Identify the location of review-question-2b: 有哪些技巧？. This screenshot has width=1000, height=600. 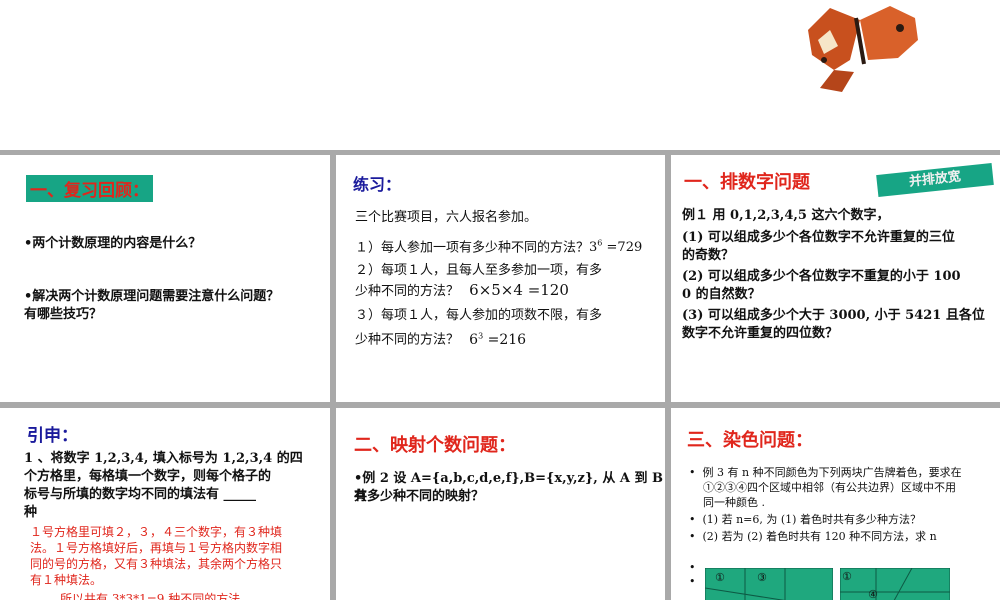
(63, 314).